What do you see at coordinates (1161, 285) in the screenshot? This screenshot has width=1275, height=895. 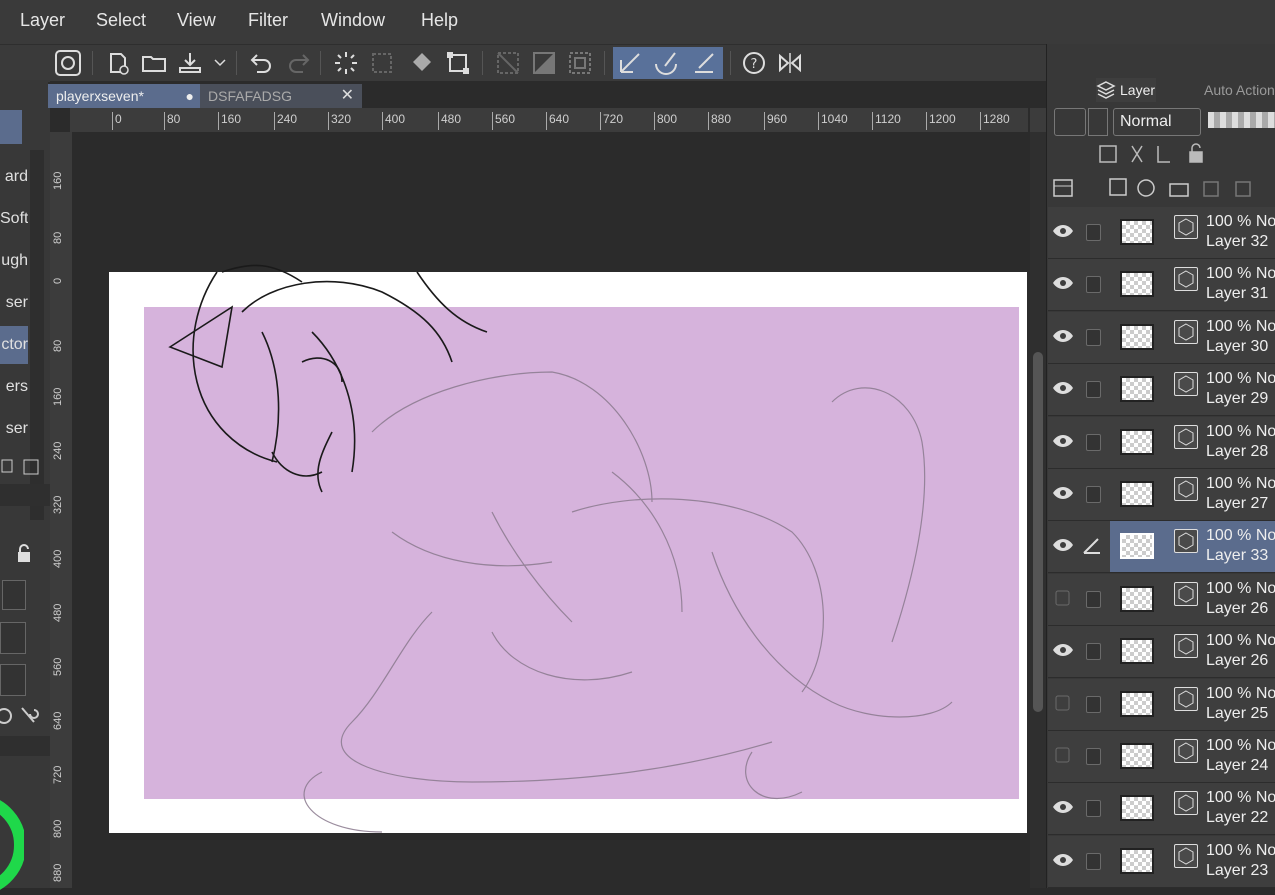 I see `layer-row: 100 % No Layer 31` at bounding box center [1161, 285].